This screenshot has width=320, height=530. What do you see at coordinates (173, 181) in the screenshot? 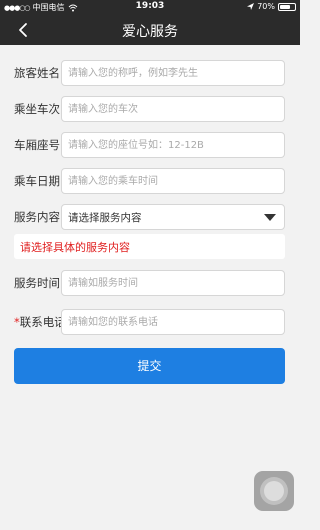
I see `date-input` at bounding box center [173, 181].